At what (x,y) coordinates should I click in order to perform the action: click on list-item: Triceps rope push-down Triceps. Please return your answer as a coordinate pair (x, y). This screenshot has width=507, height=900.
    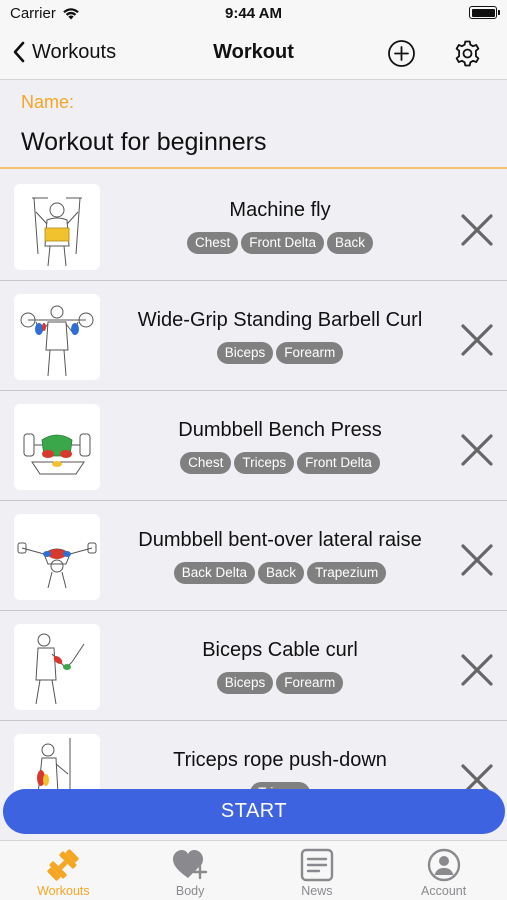
    Looking at the image, I should click on (253, 755).